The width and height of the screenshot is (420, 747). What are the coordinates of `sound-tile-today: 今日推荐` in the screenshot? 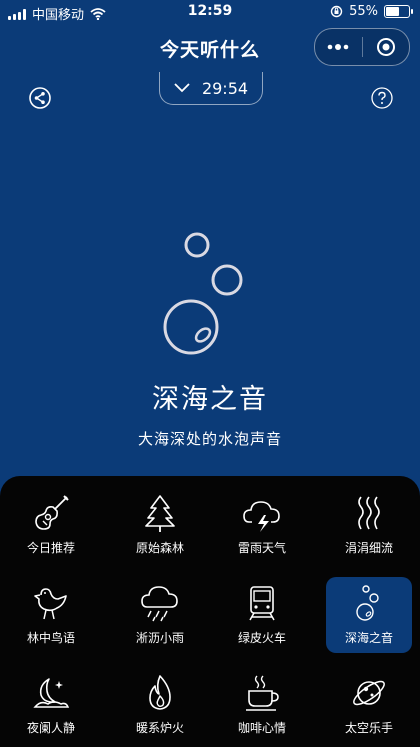 It's located at (51, 525).